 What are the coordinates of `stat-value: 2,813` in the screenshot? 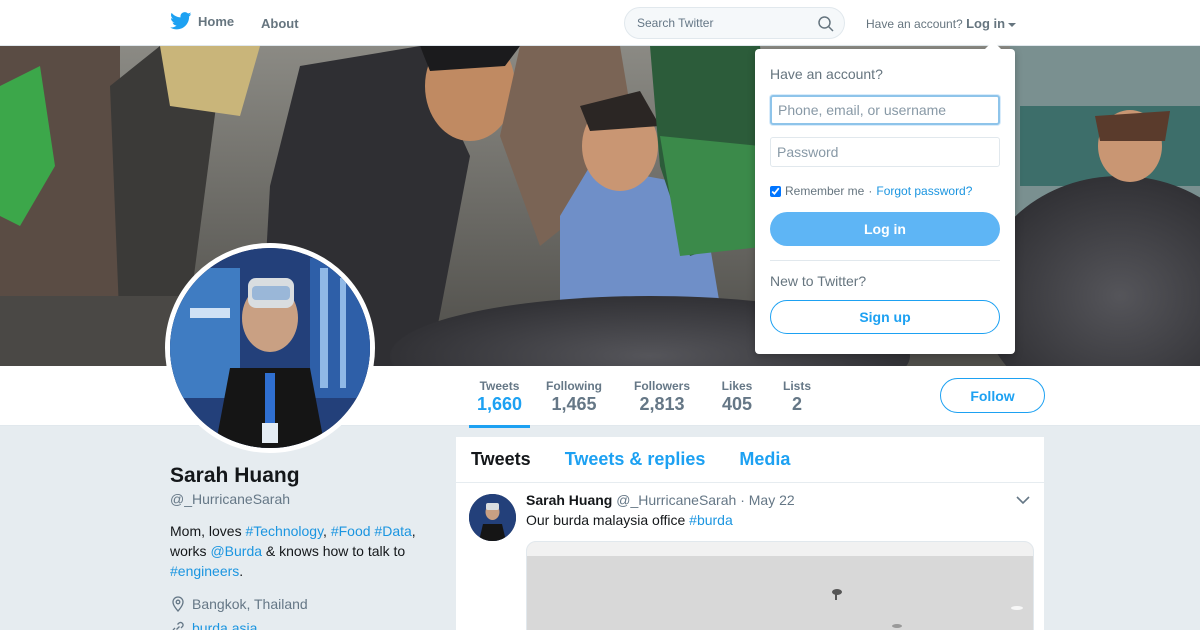 It's located at (662, 404).